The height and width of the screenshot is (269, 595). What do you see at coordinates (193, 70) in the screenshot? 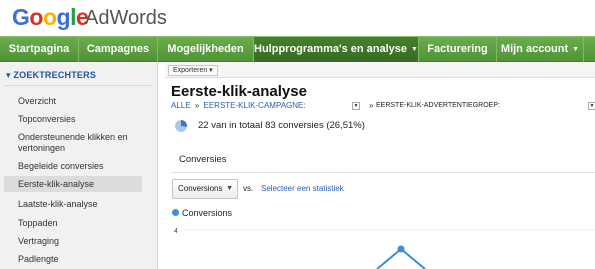
I see `export-button: Exporteren ▾` at bounding box center [193, 70].